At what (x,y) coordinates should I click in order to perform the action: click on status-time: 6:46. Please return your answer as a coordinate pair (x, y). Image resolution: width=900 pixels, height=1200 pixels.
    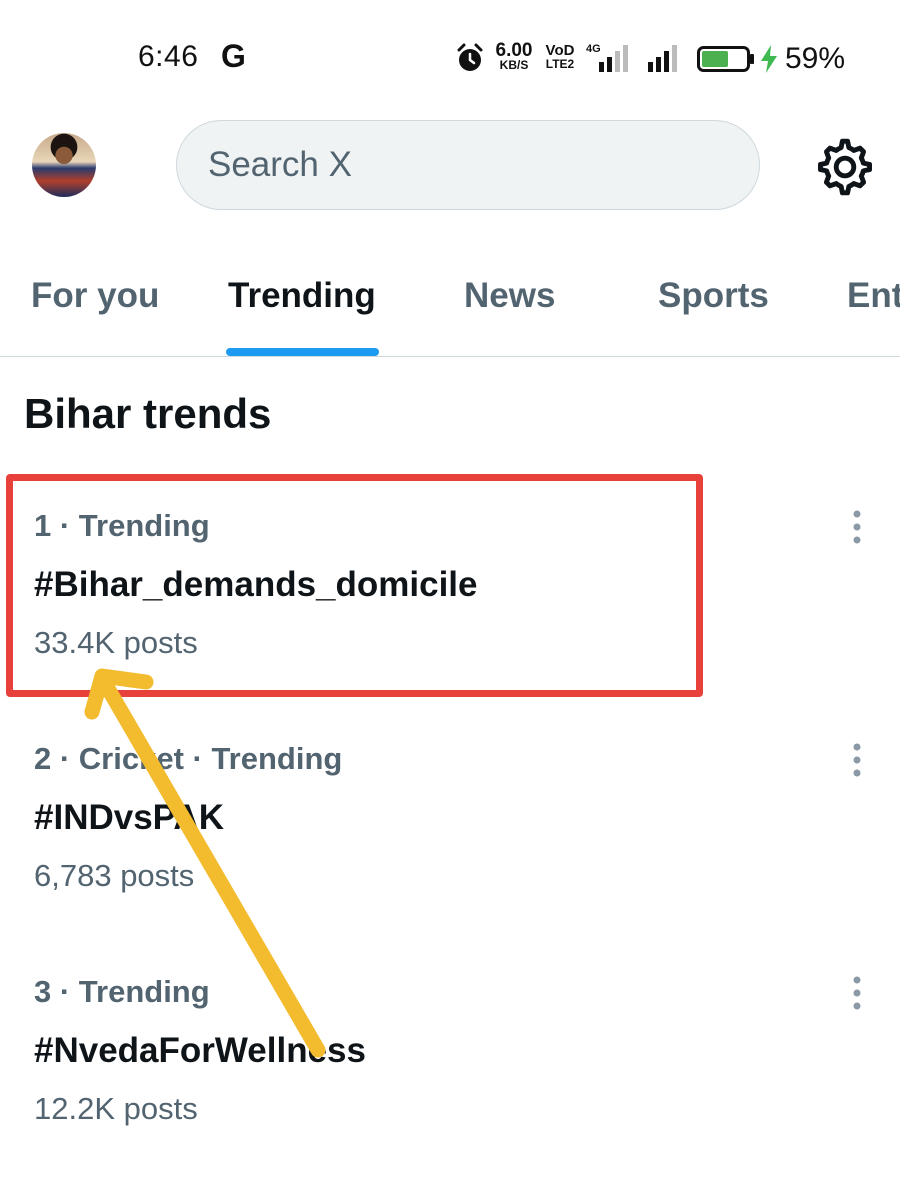
    Looking at the image, I should click on (168, 56).